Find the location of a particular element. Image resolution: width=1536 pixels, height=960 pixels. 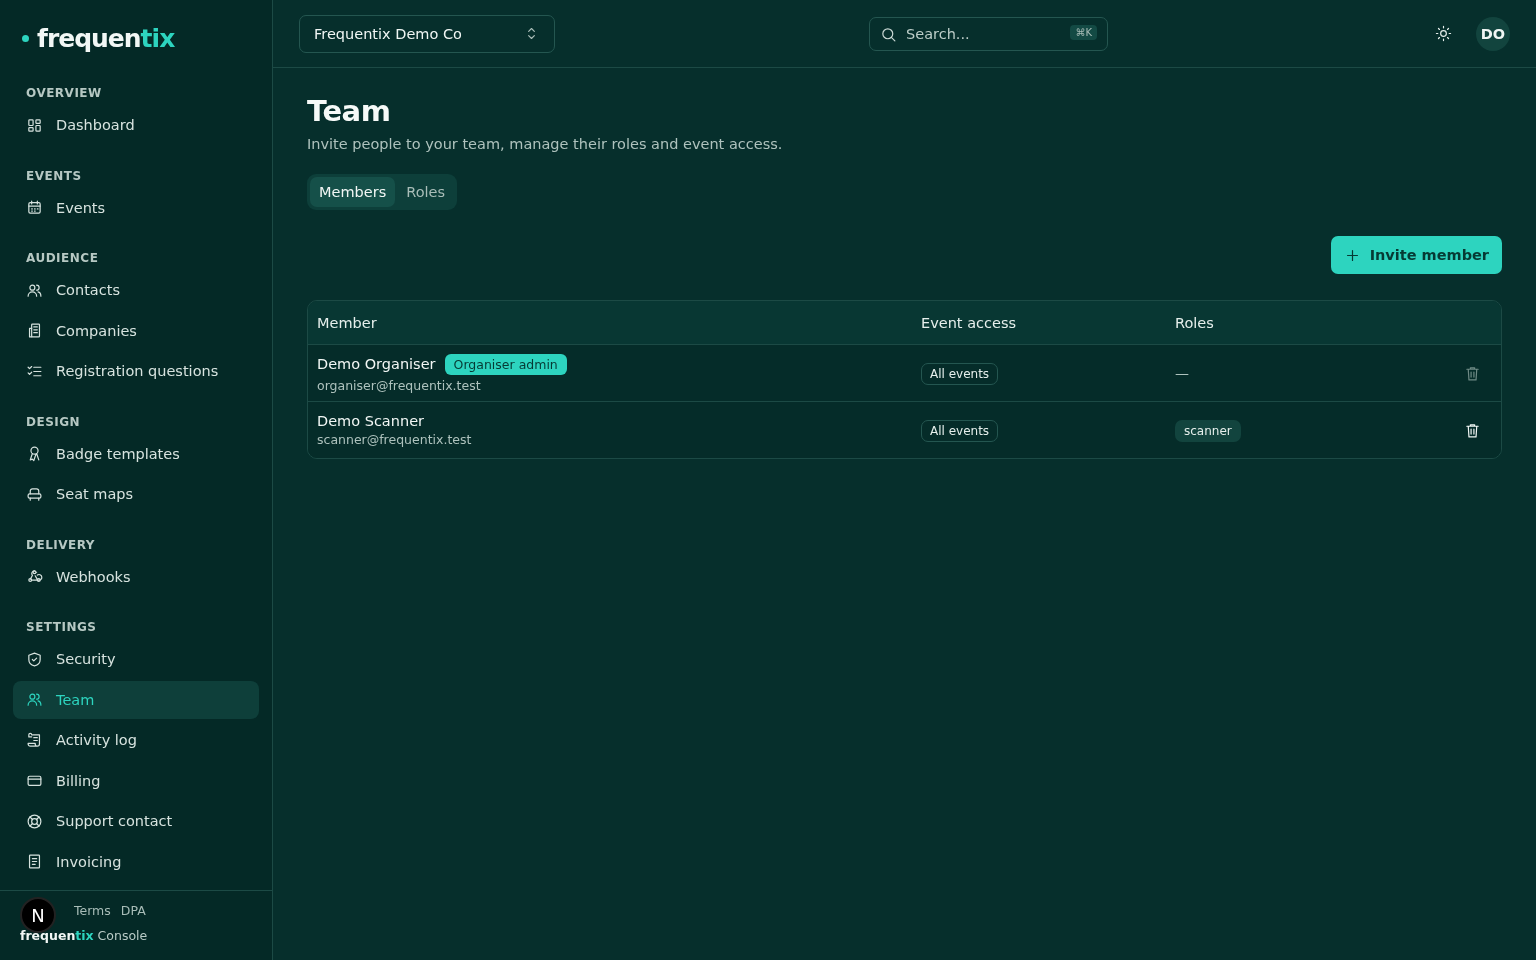

empty-value: — is located at coordinates (1182, 373).